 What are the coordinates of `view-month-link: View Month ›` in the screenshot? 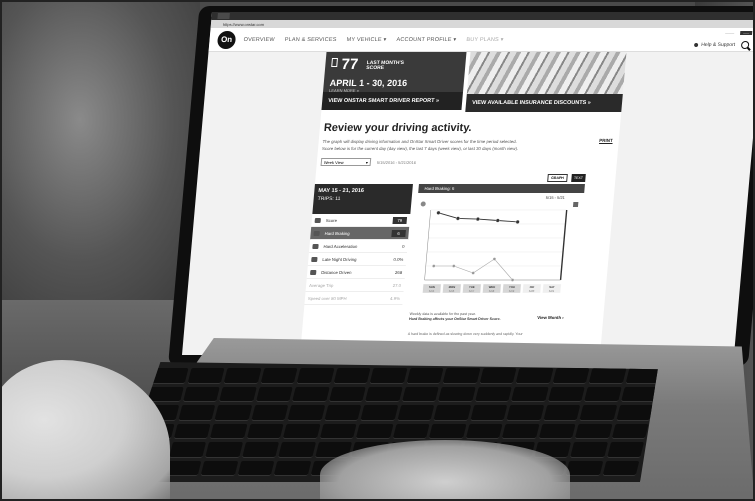 It's located at (550, 317).